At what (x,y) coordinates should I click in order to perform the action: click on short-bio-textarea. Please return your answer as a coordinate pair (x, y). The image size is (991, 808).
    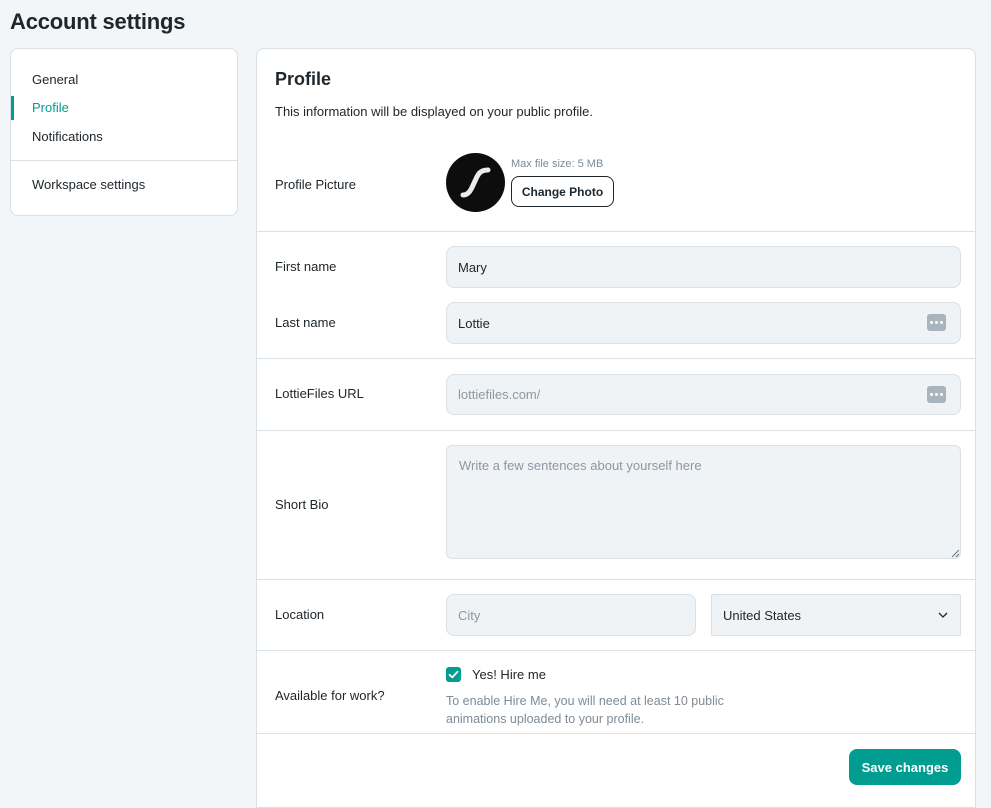
    Looking at the image, I should click on (703, 502).